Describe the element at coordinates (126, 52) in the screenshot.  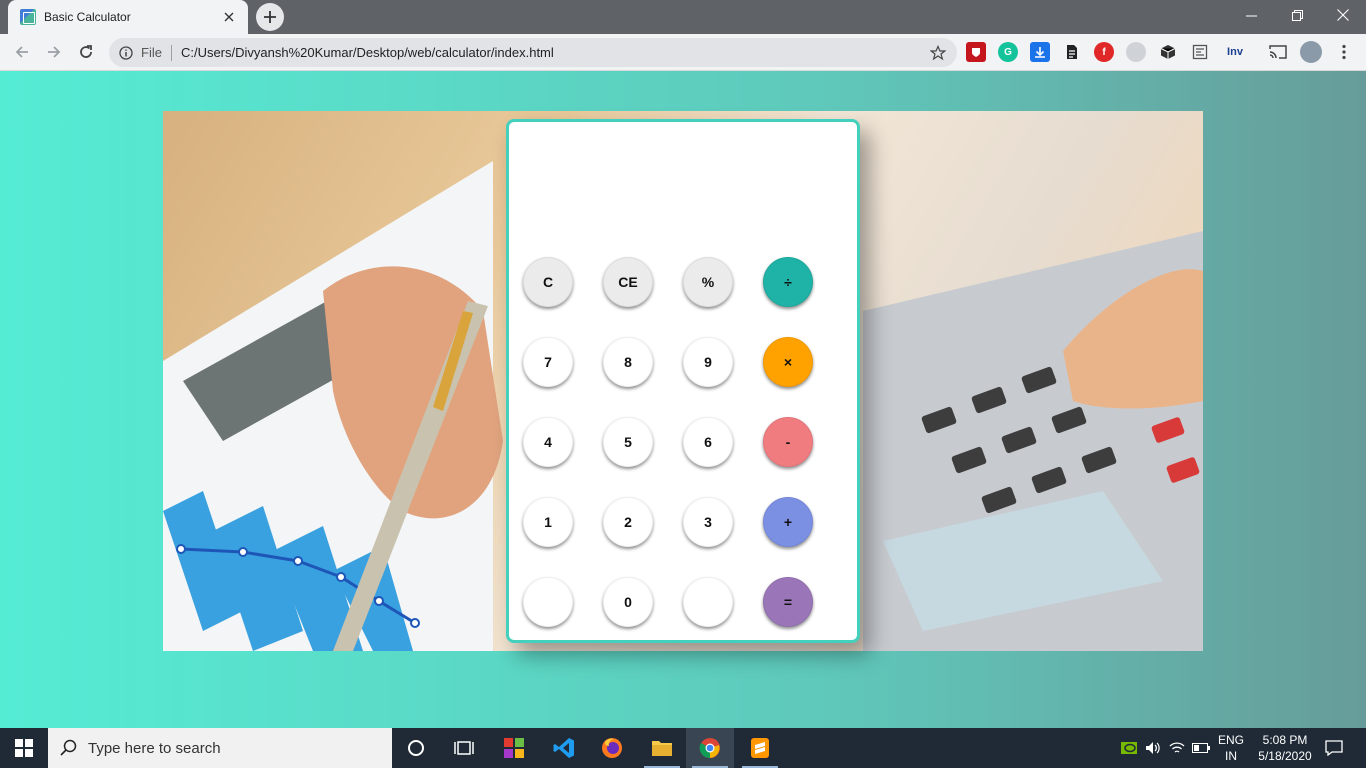
I see `site-info-icon` at that location.